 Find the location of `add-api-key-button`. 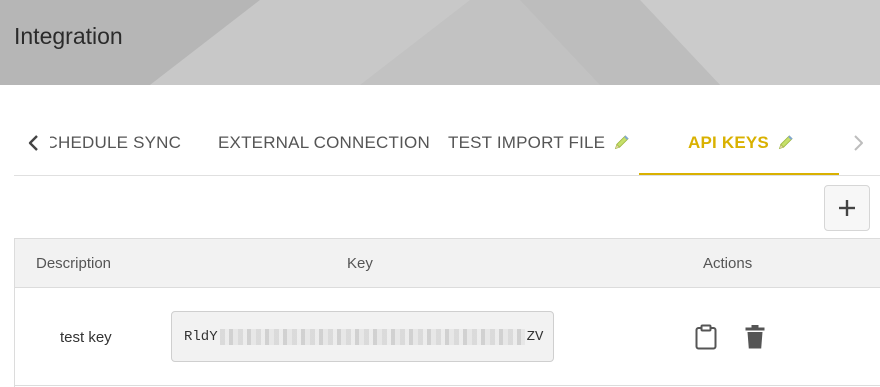

add-api-key-button is located at coordinates (847, 208).